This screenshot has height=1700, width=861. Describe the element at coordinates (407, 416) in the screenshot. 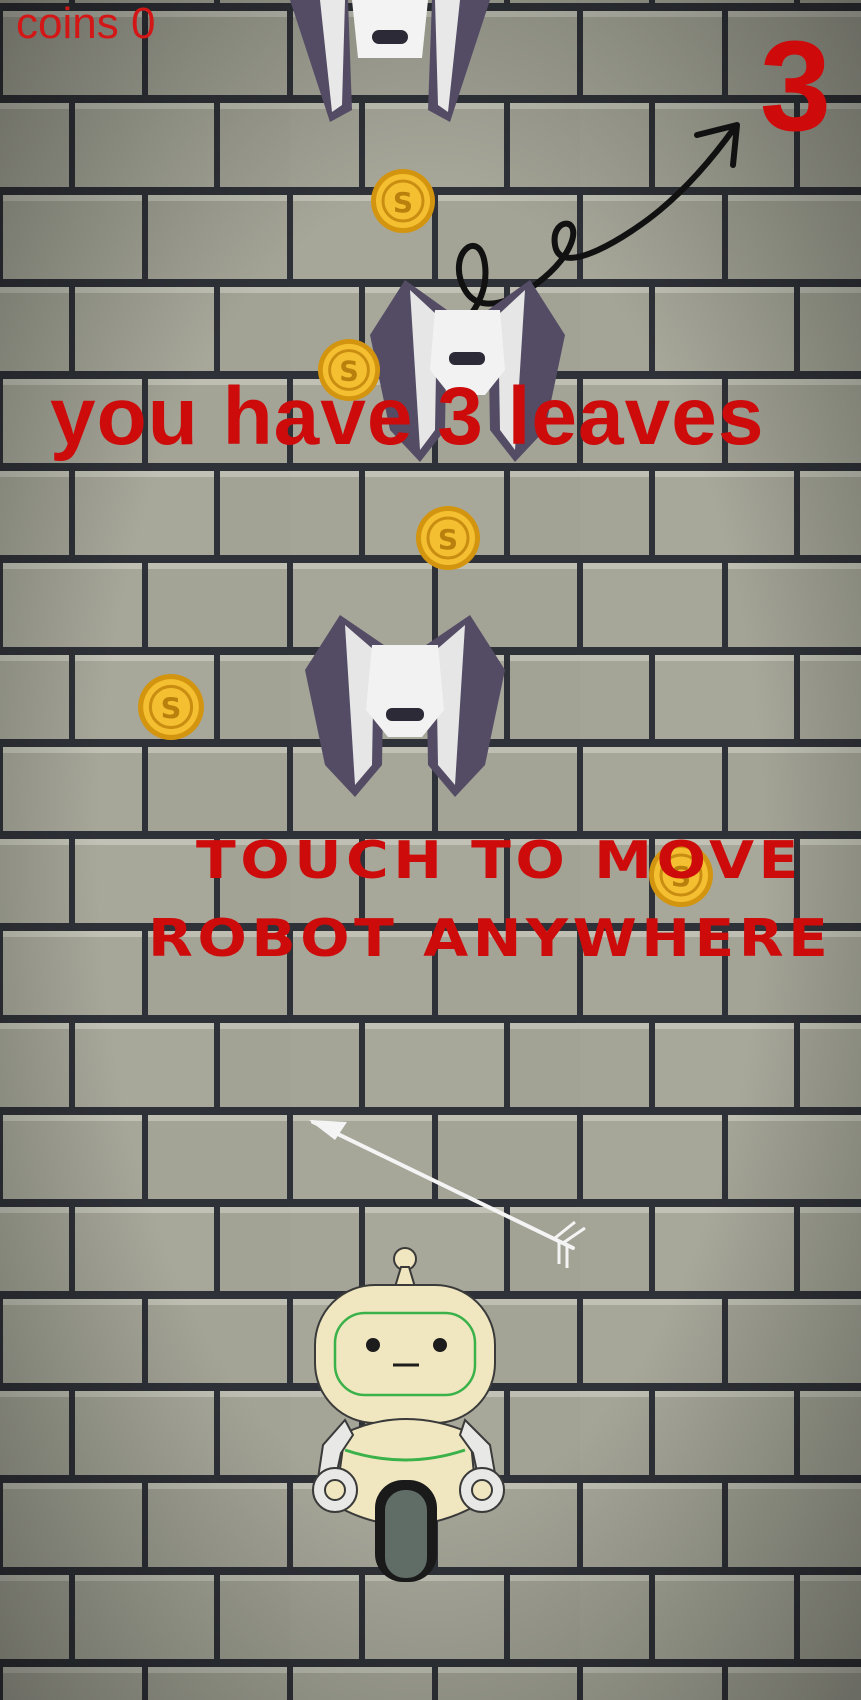

I see `leaves-message: you have 3 leaves` at that location.